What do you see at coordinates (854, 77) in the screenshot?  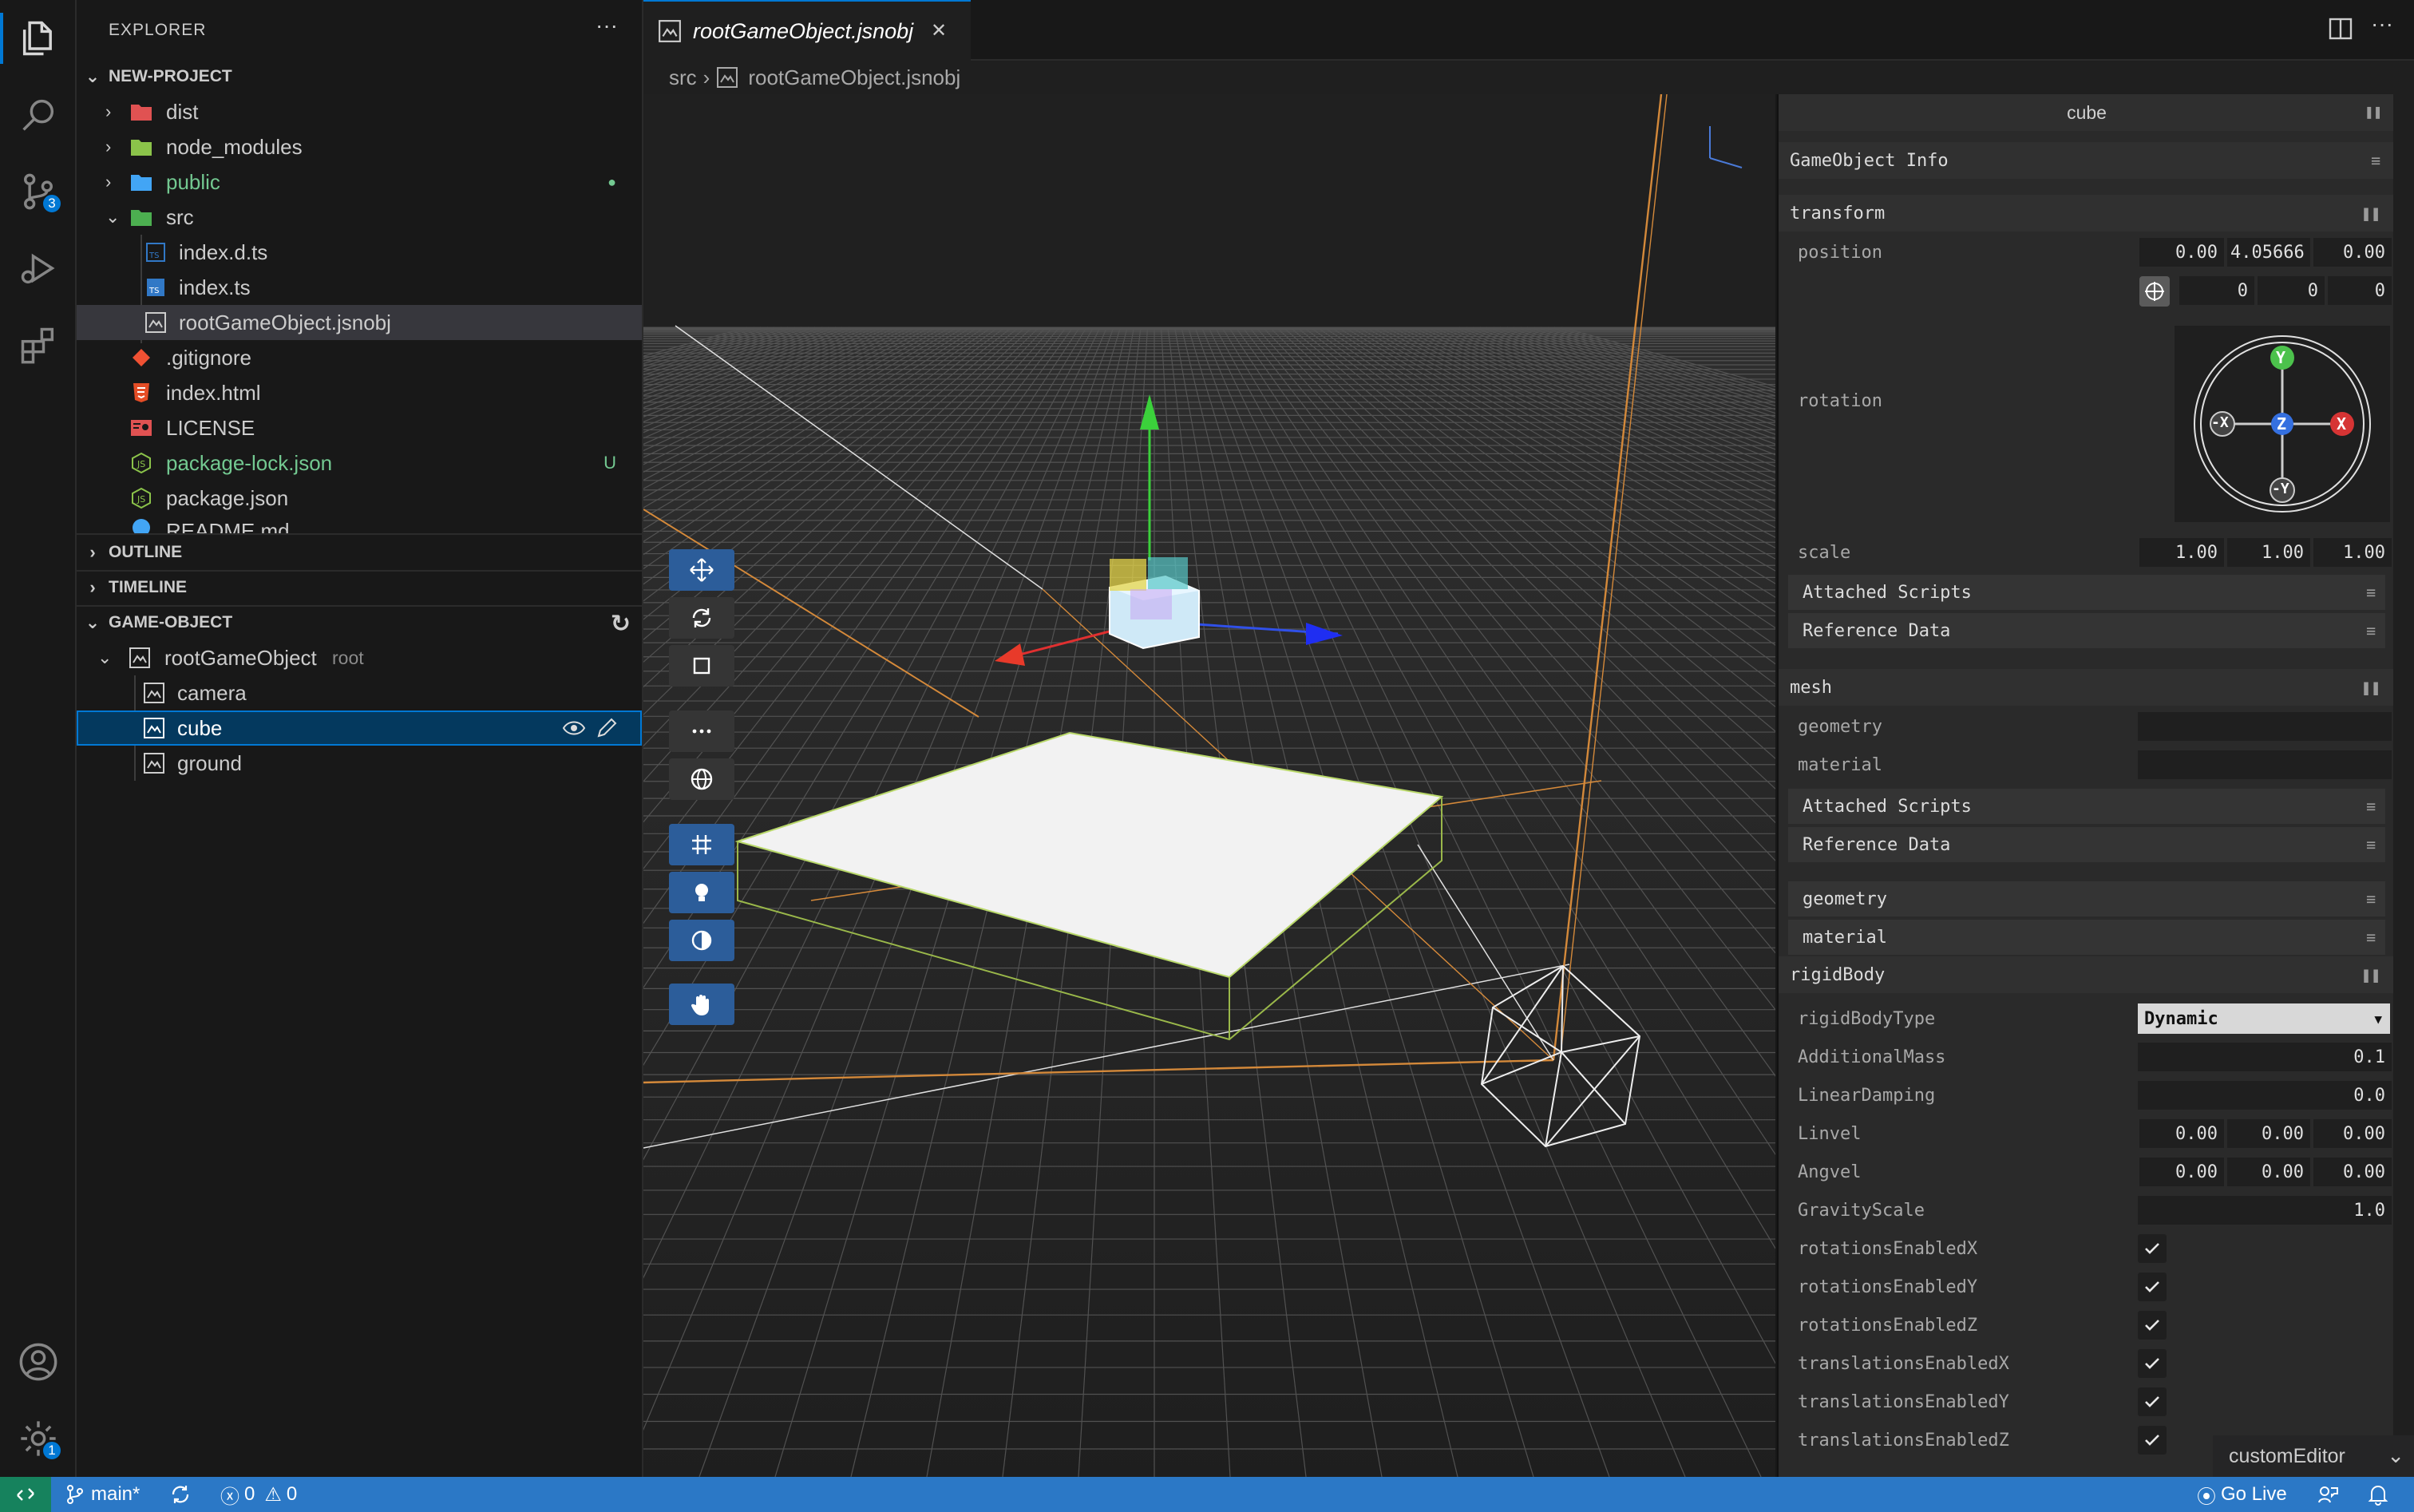 I see `breadcrumb-file: rootGameObject.jsnobj` at bounding box center [854, 77].